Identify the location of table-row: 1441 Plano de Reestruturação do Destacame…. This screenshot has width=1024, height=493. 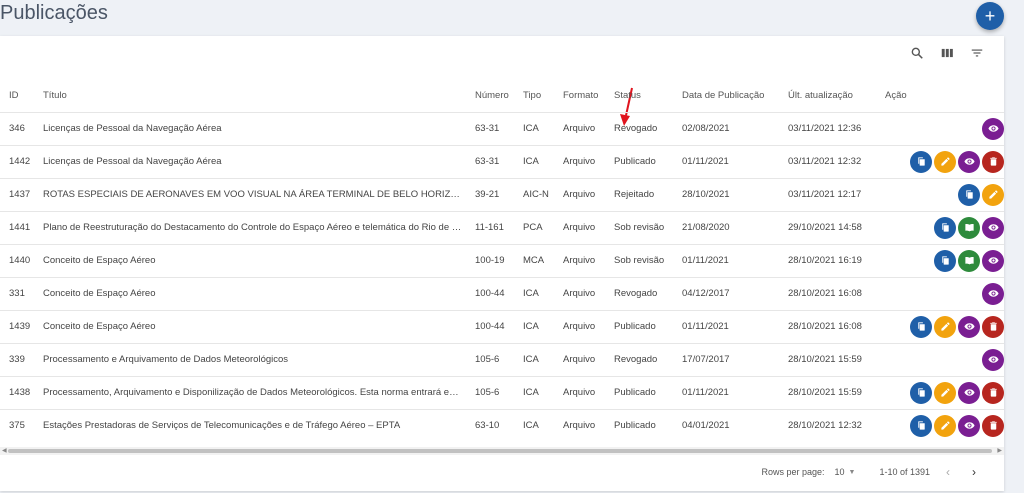
(502, 227).